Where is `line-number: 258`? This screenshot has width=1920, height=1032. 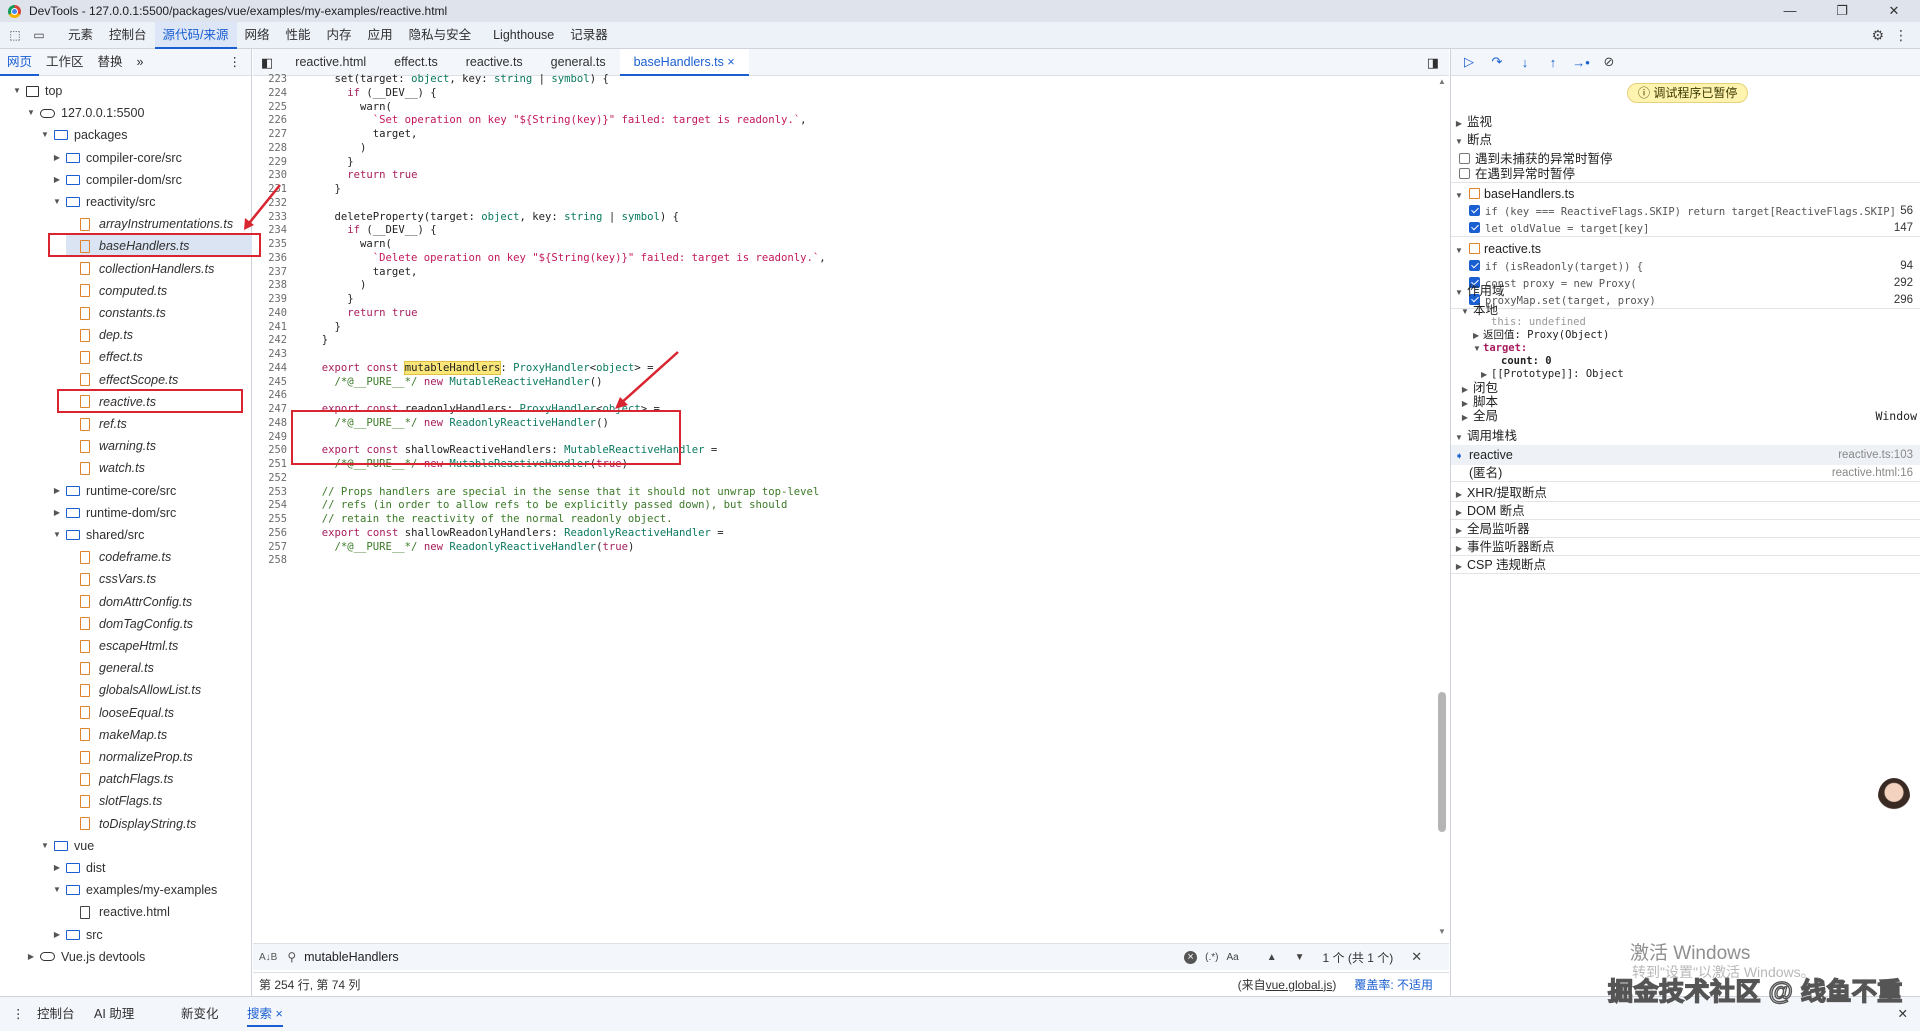
line-number: 258 is located at coordinates (270, 560).